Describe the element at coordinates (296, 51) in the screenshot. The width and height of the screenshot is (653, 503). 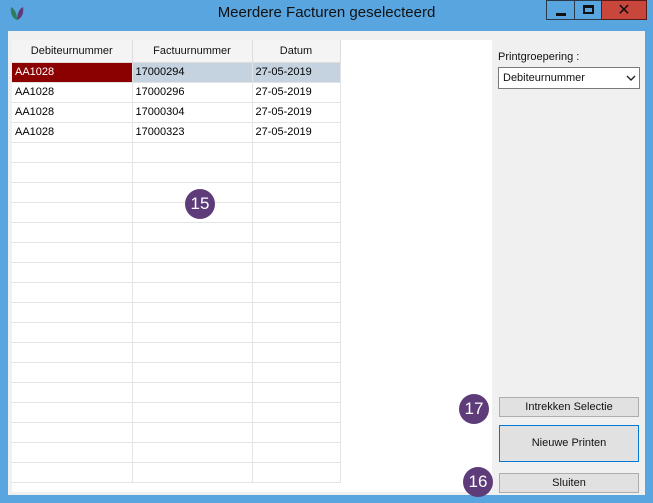
I see `column-header-datum: Datum` at that location.